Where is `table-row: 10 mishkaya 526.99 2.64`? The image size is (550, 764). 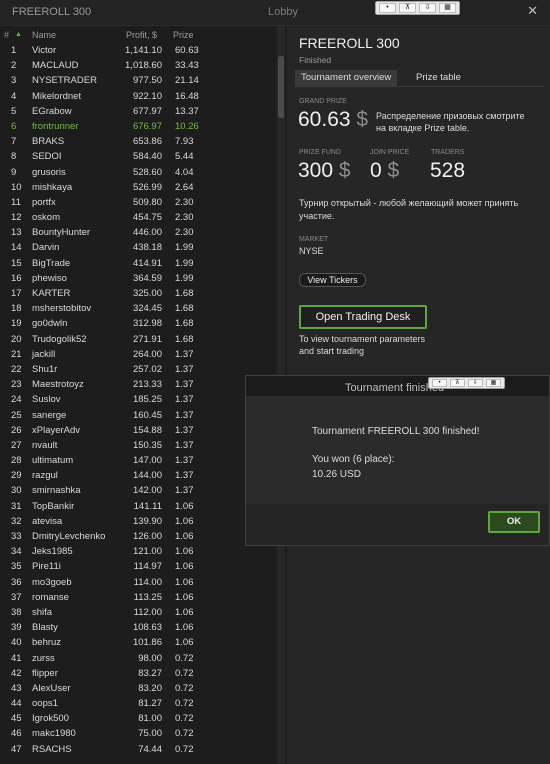
table-row: 10 mishkaya 526.99 2.64 is located at coordinates (137, 188).